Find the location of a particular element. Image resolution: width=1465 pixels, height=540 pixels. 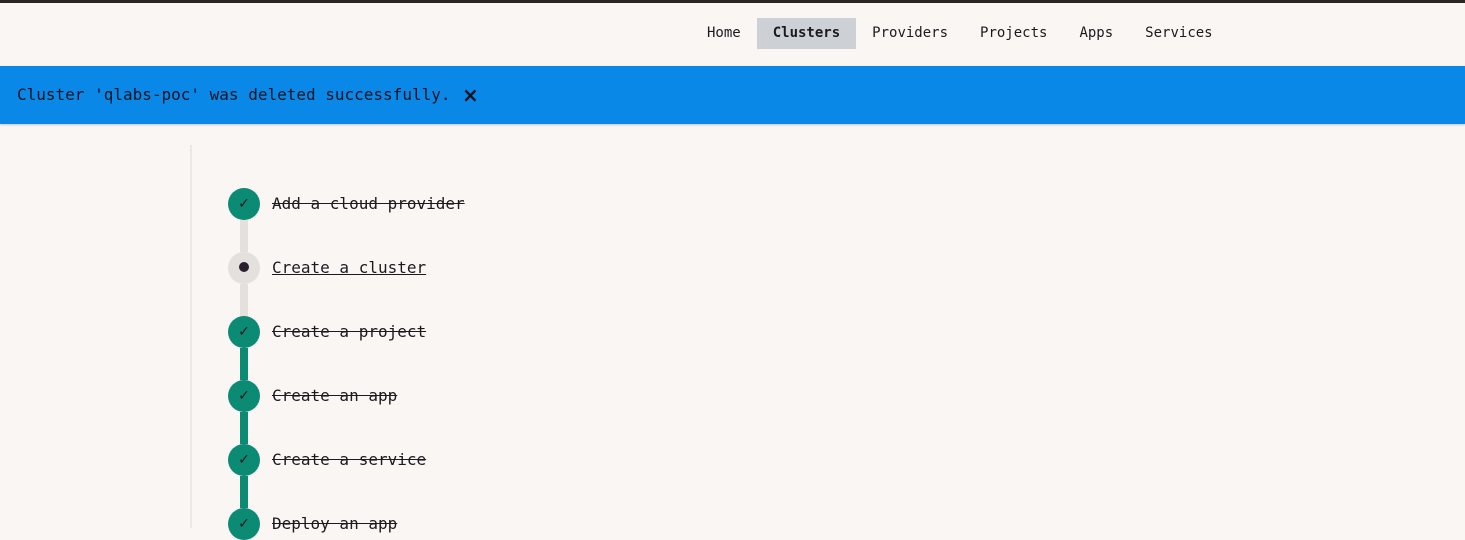

step-label: Create a project is located at coordinates (349, 331).